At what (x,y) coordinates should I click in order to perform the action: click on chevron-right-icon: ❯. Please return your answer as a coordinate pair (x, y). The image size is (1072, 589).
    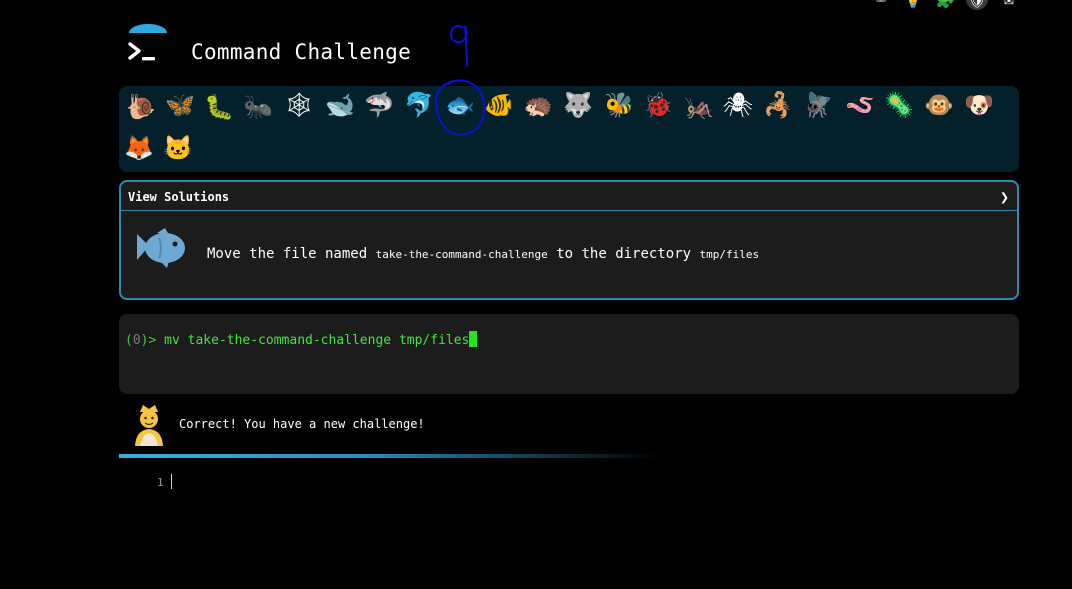
    Looking at the image, I should click on (1004, 197).